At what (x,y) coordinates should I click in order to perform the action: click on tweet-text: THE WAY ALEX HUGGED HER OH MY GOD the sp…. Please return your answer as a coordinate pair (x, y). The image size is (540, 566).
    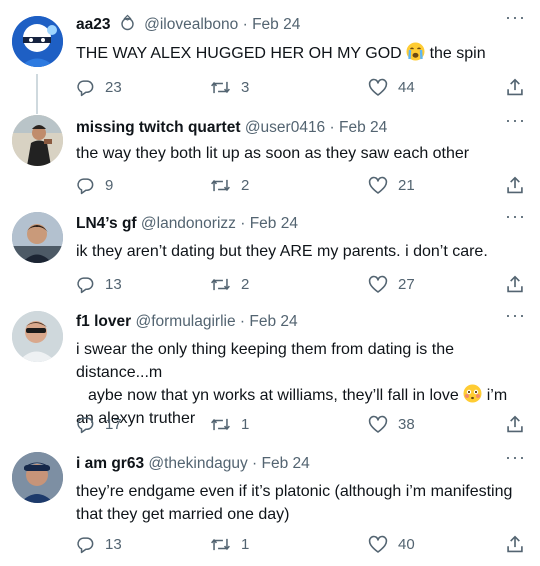
    Looking at the image, I should click on (301, 53).